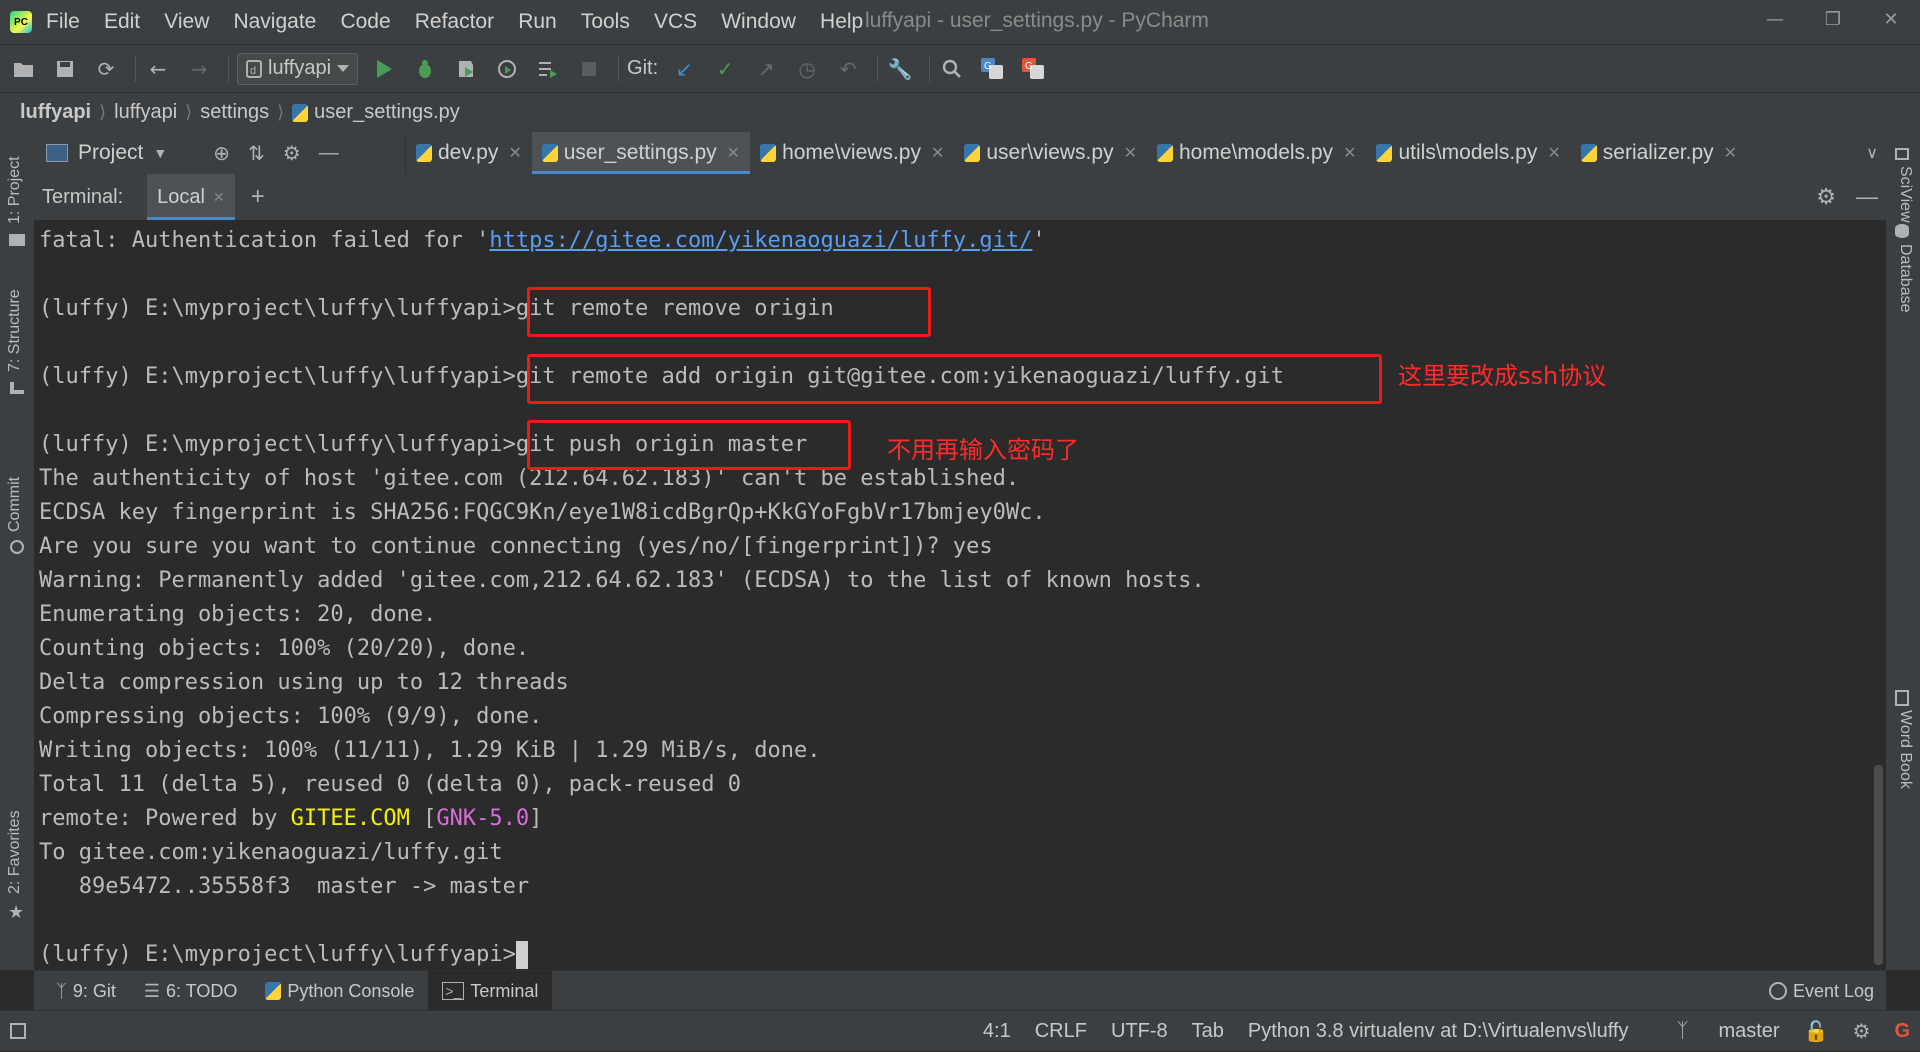  What do you see at coordinates (548, 69) in the screenshot?
I see `run-with-concurrency-icon` at bounding box center [548, 69].